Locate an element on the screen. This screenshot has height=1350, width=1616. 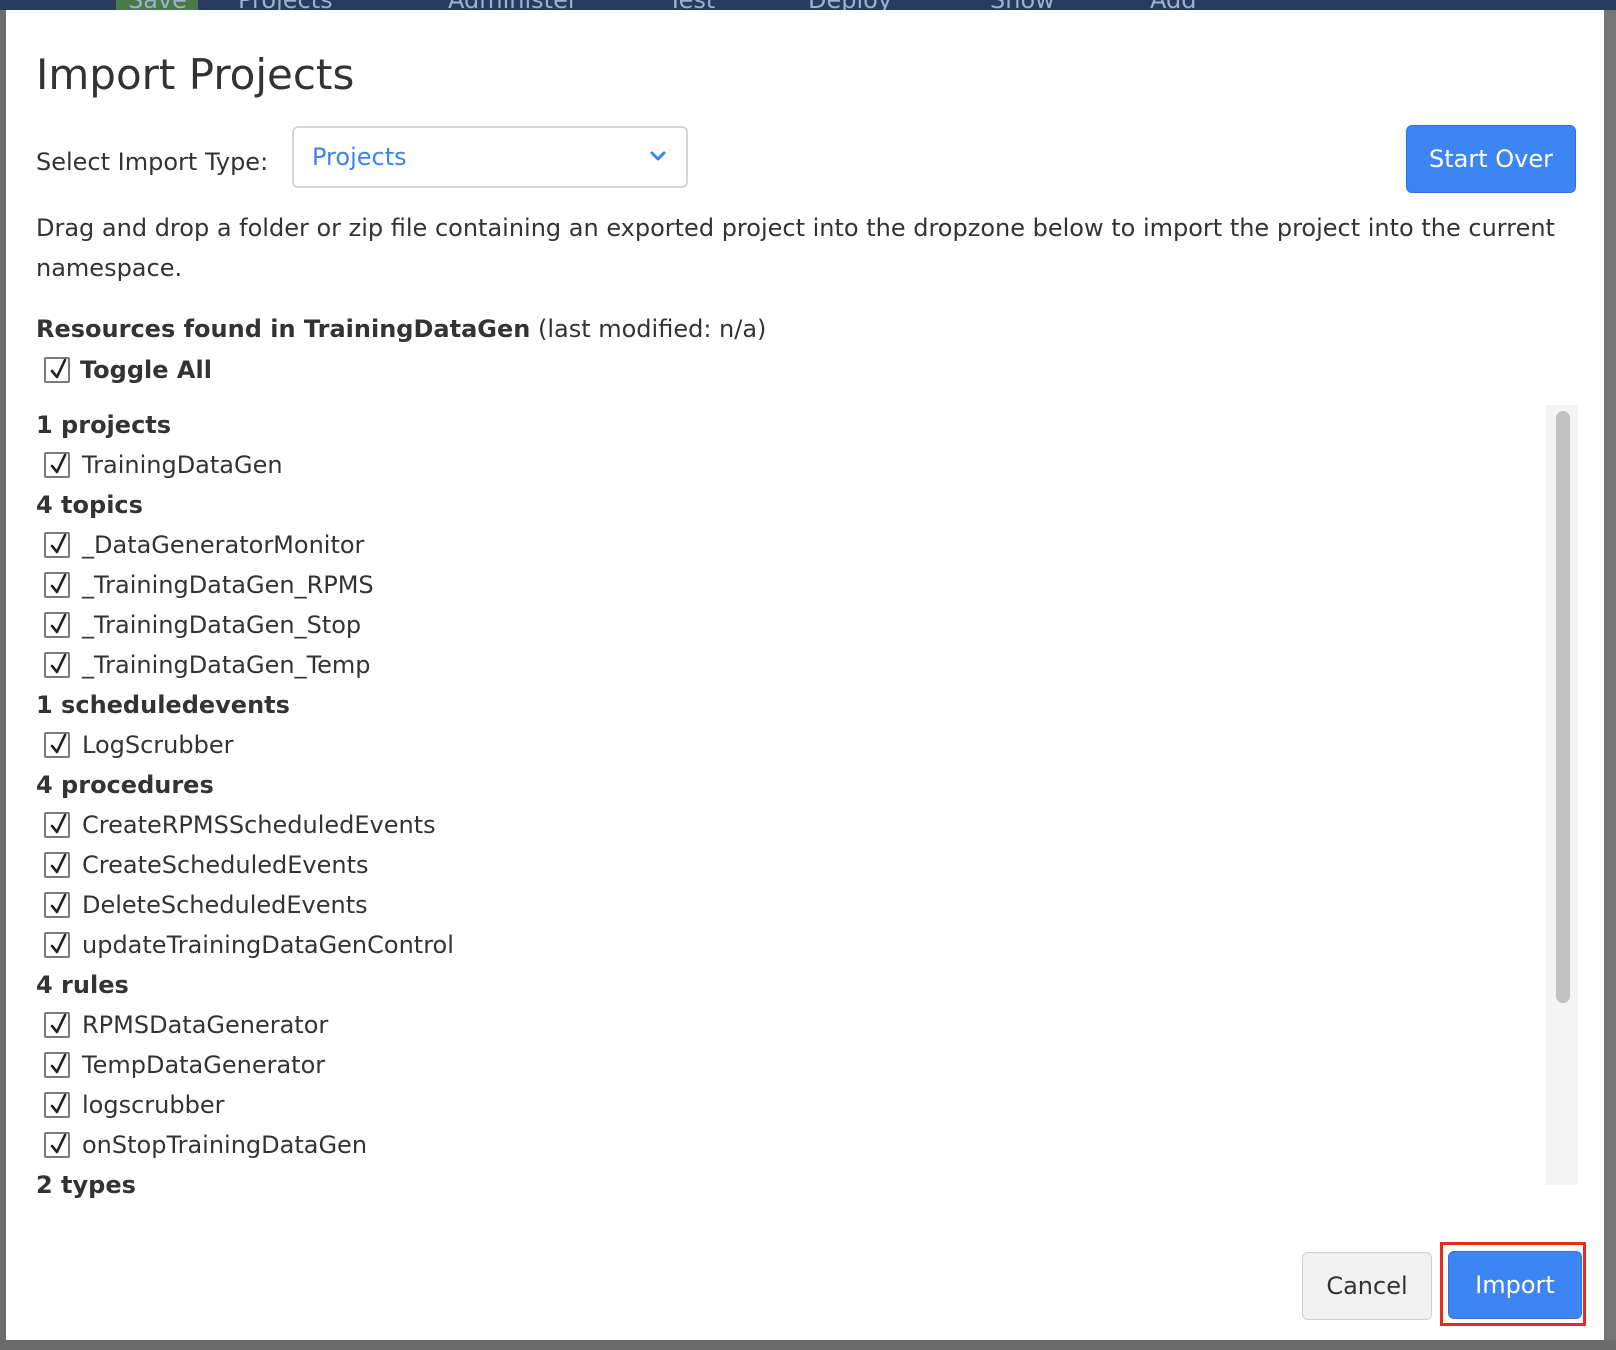
import-button: Import is located at coordinates (1515, 1285).